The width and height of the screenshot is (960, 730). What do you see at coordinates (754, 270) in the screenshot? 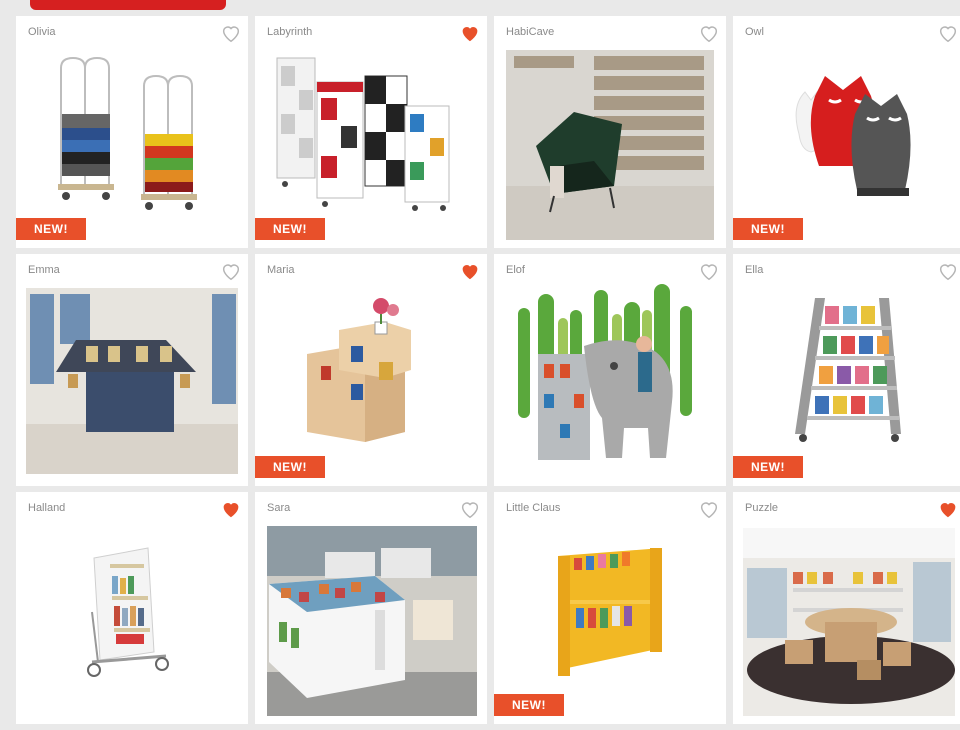
I see `product-name: Ella` at bounding box center [754, 270].